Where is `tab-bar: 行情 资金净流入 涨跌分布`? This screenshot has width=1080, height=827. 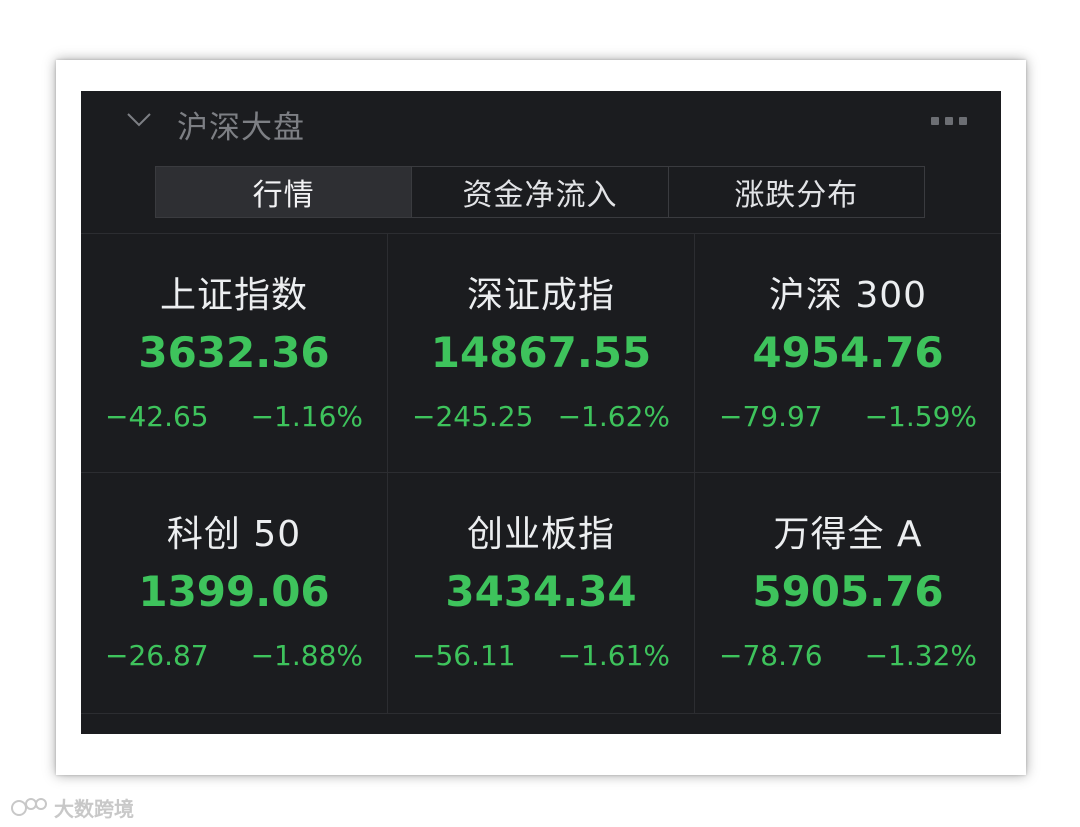
tab-bar: 行情 资金净流入 涨跌分布 is located at coordinates (540, 192).